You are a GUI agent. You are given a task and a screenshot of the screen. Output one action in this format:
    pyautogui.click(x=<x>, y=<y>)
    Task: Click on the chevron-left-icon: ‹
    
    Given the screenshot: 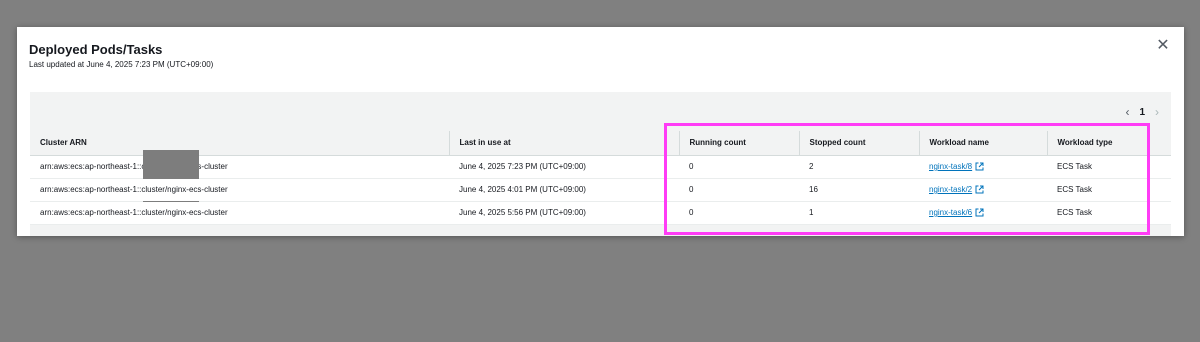 What is the action you would take?
    pyautogui.click(x=1127, y=112)
    